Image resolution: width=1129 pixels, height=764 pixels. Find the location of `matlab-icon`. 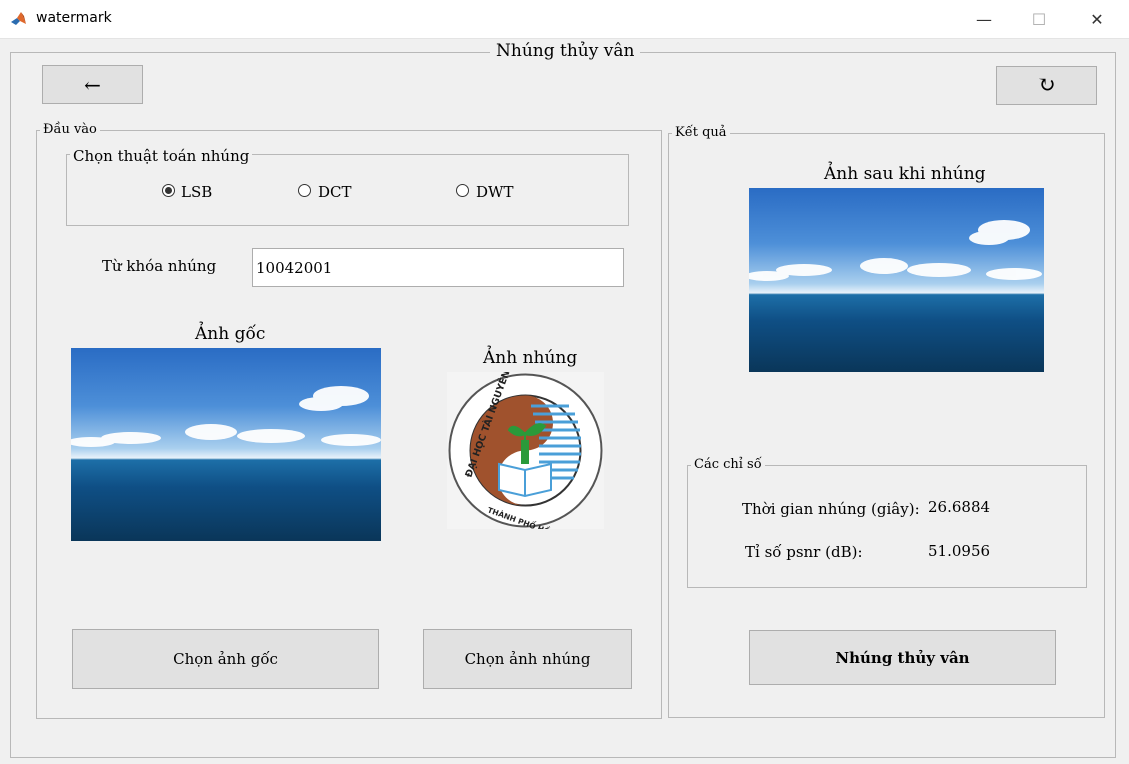

matlab-icon is located at coordinates (19, 19).